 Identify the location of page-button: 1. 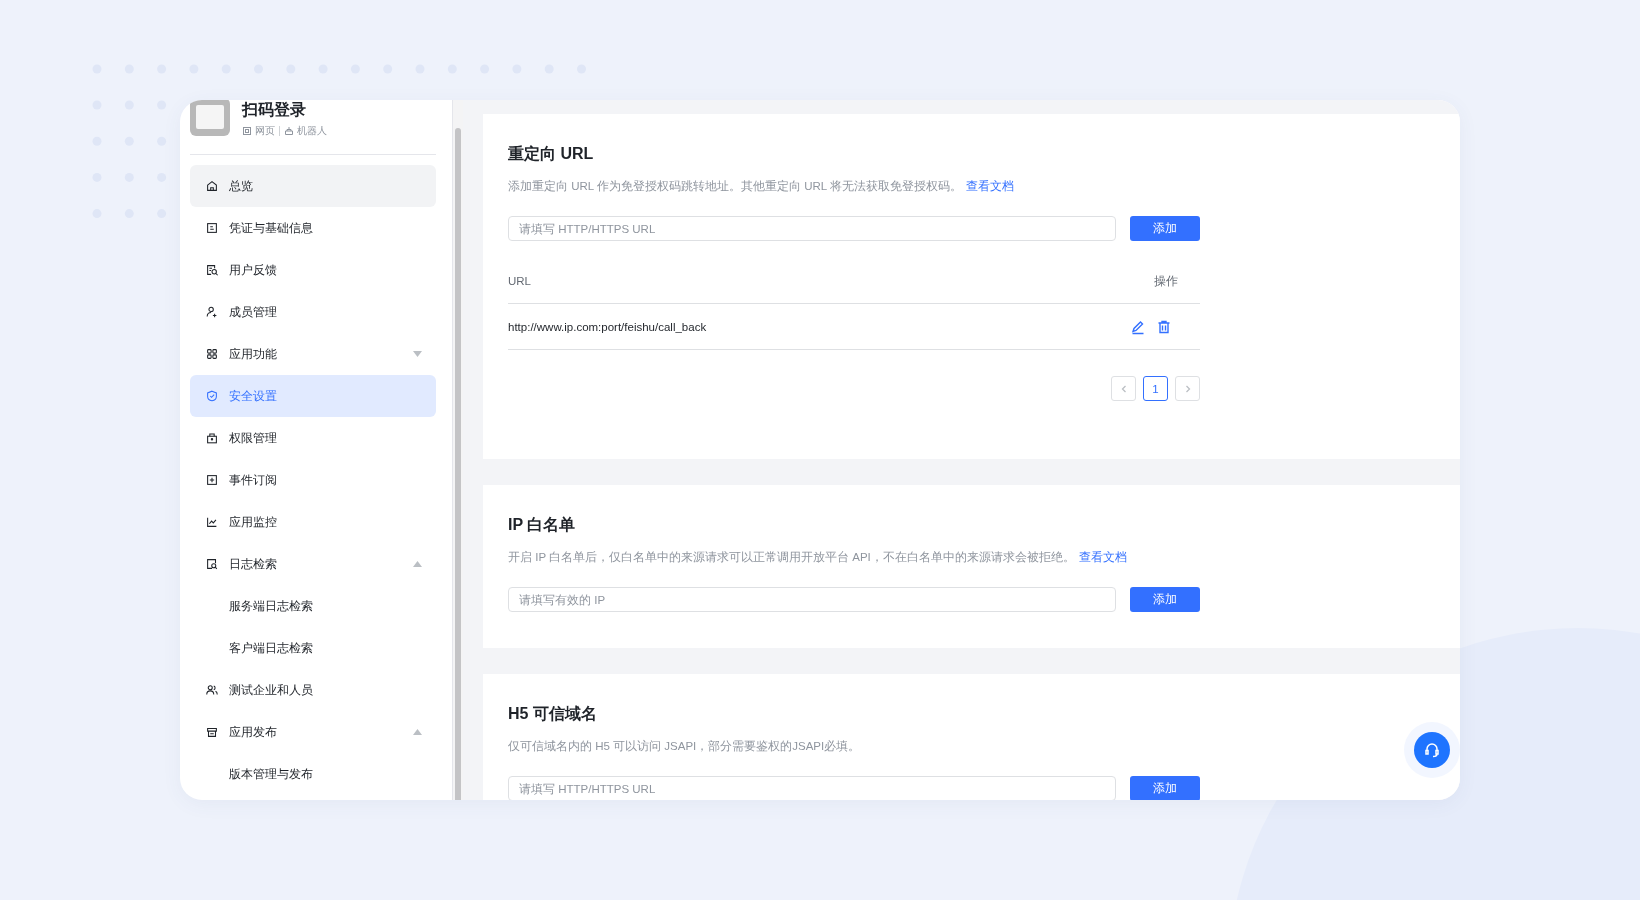
(1155, 388).